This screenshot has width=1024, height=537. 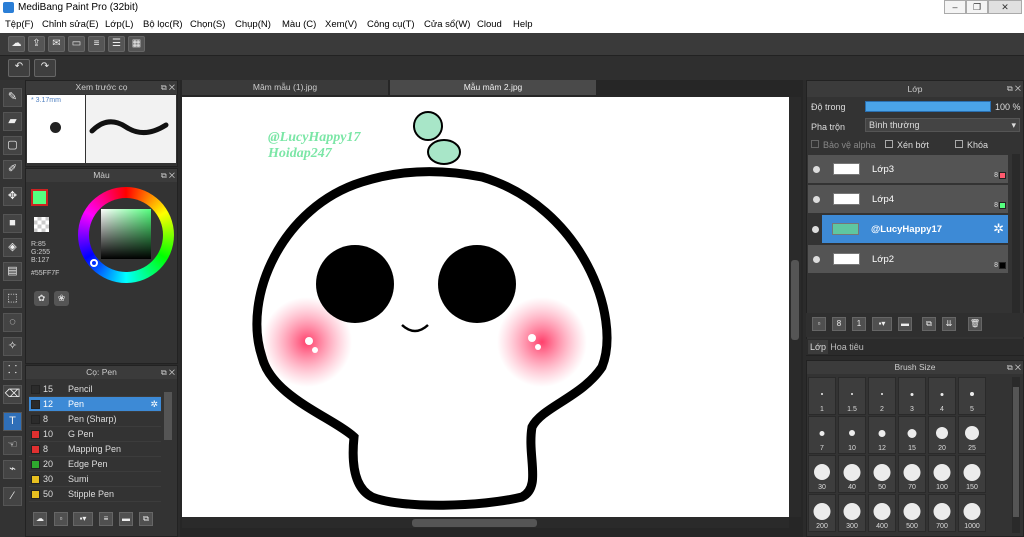 I want to click on brush-size-option: 1000, so click(x=972, y=513).